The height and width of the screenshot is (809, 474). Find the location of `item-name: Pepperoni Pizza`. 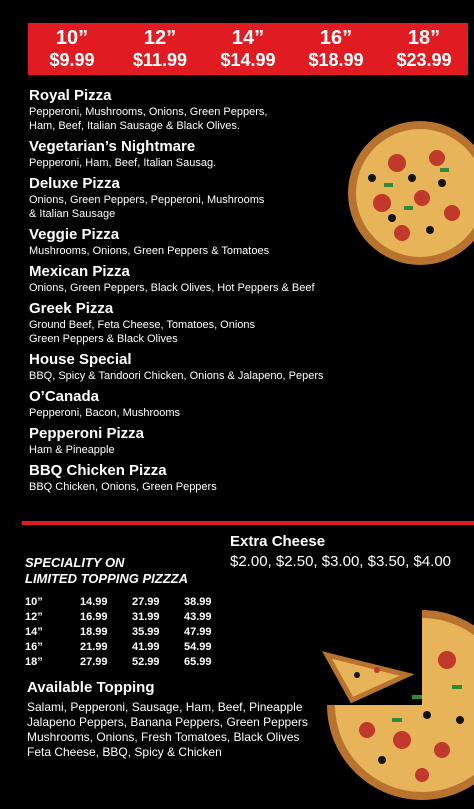

item-name: Pepperoni Pizza is located at coordinates (87, 433).